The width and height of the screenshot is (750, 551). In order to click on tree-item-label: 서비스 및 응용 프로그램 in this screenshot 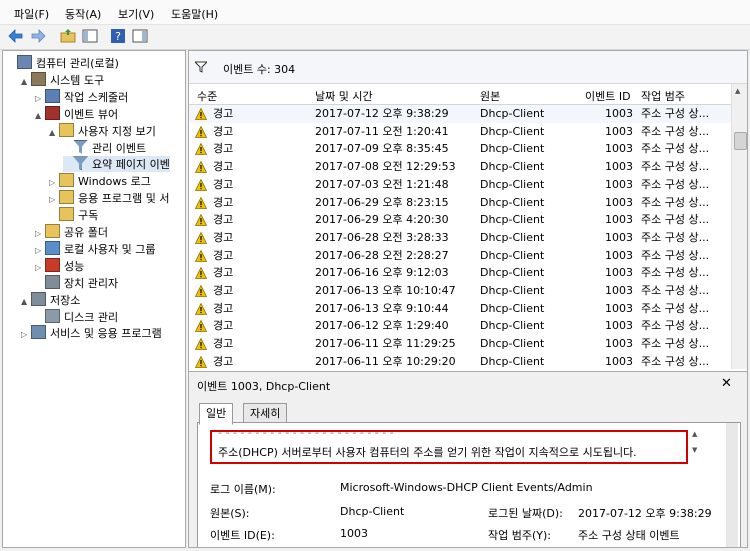, I will do `click(106, 334)`.